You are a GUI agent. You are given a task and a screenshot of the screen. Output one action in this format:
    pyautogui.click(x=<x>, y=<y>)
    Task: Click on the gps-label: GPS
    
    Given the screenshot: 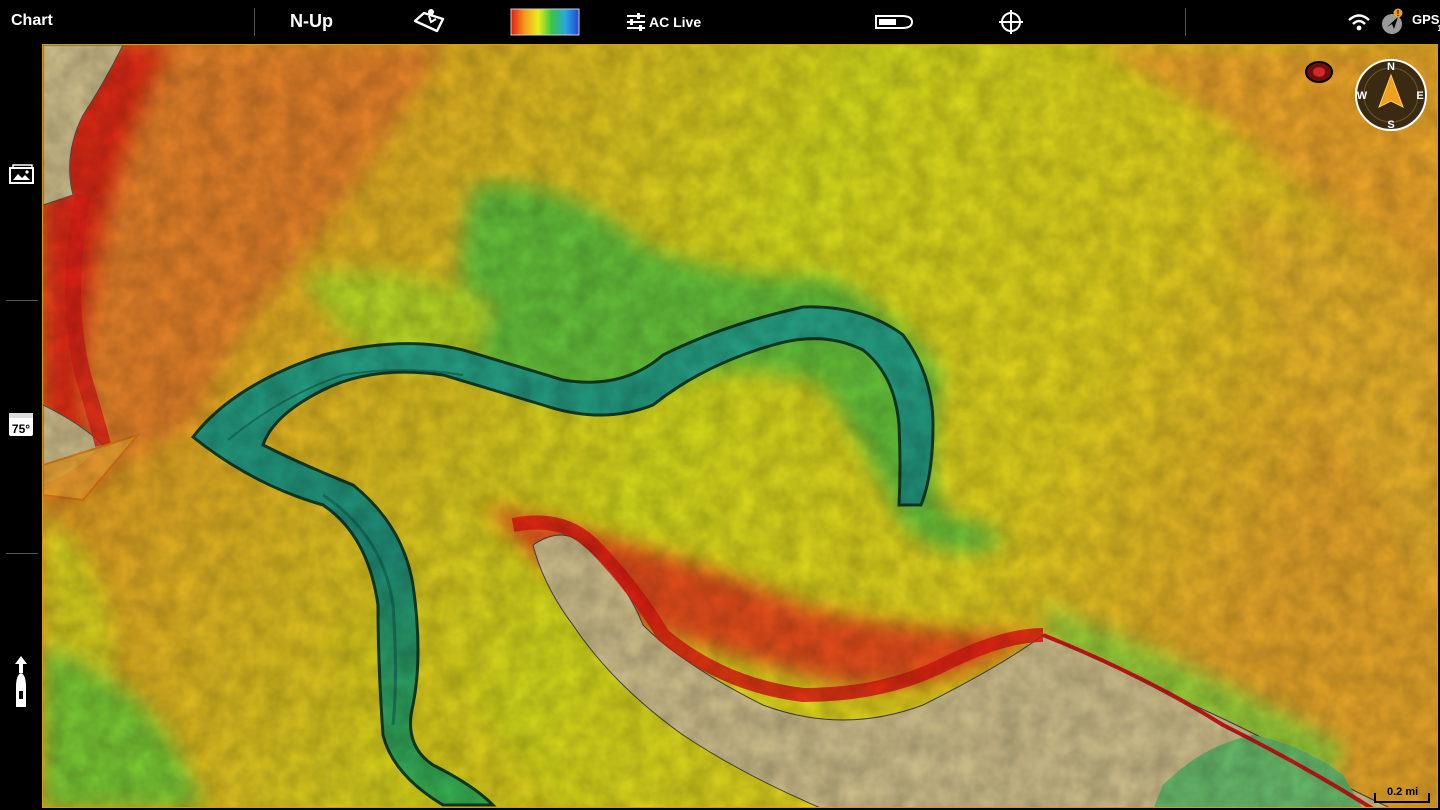 What is the action you would take?
    pyautogui.click(x=1426, y=19)
    